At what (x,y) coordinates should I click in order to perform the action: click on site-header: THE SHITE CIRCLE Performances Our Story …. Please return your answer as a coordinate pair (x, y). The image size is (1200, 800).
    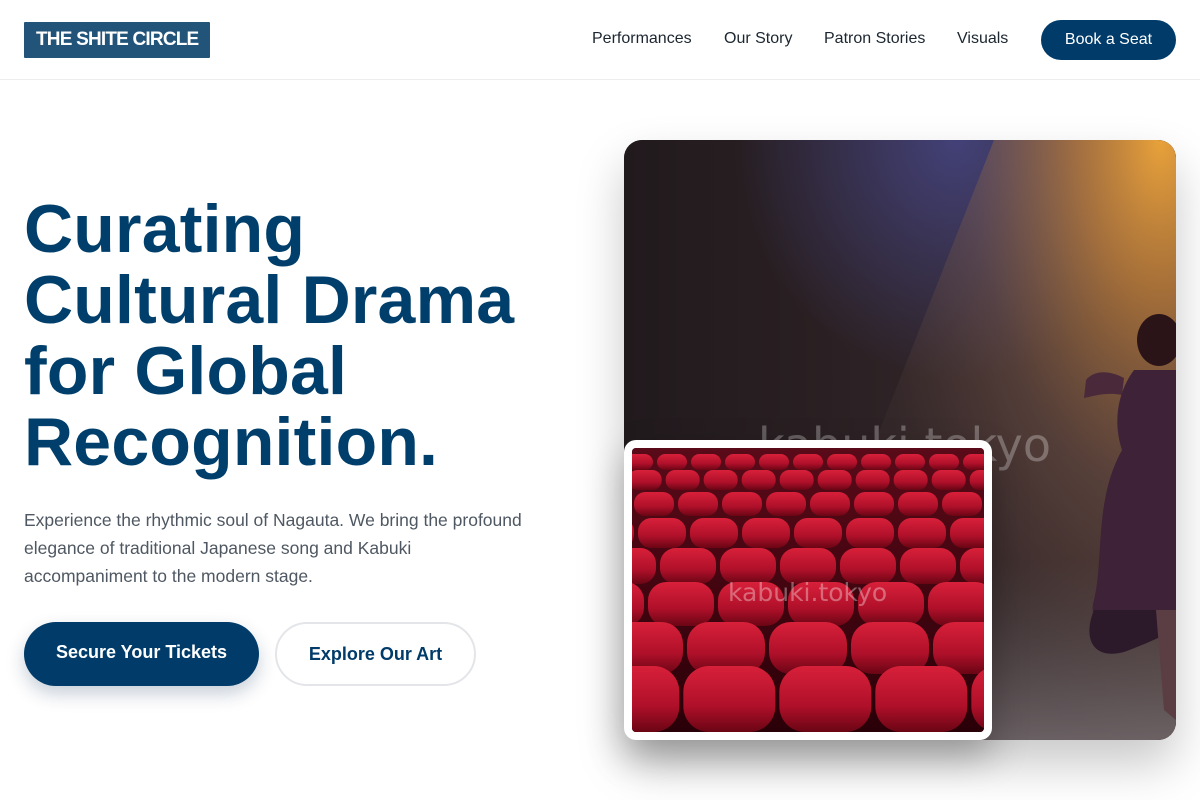
    Looking at the image, I should click on (600, 40).